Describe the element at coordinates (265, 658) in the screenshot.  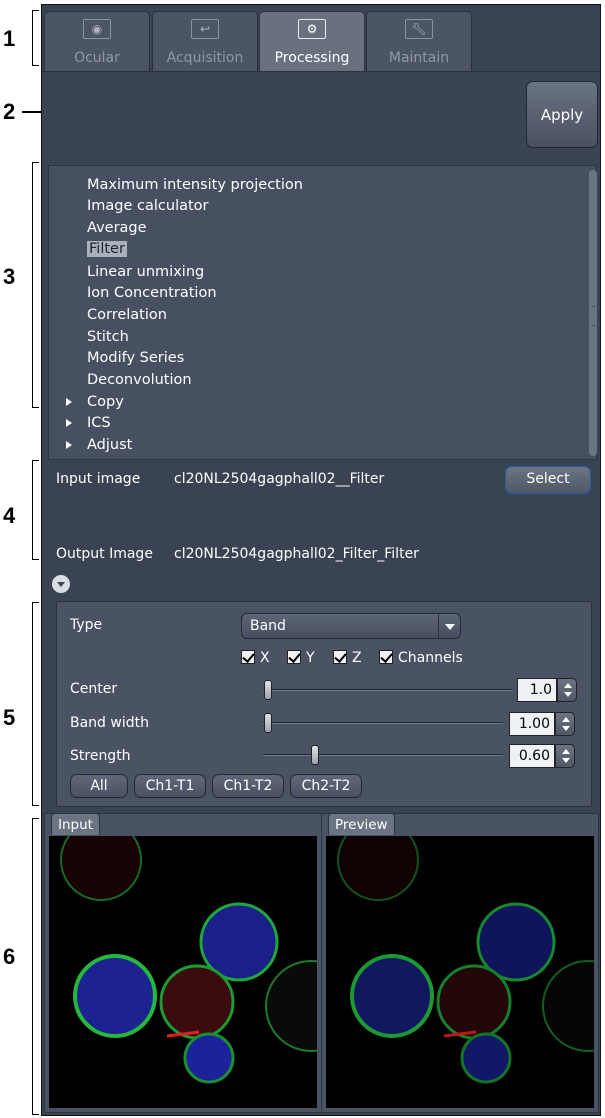
I see `checkbox-x-label: X` at that location.